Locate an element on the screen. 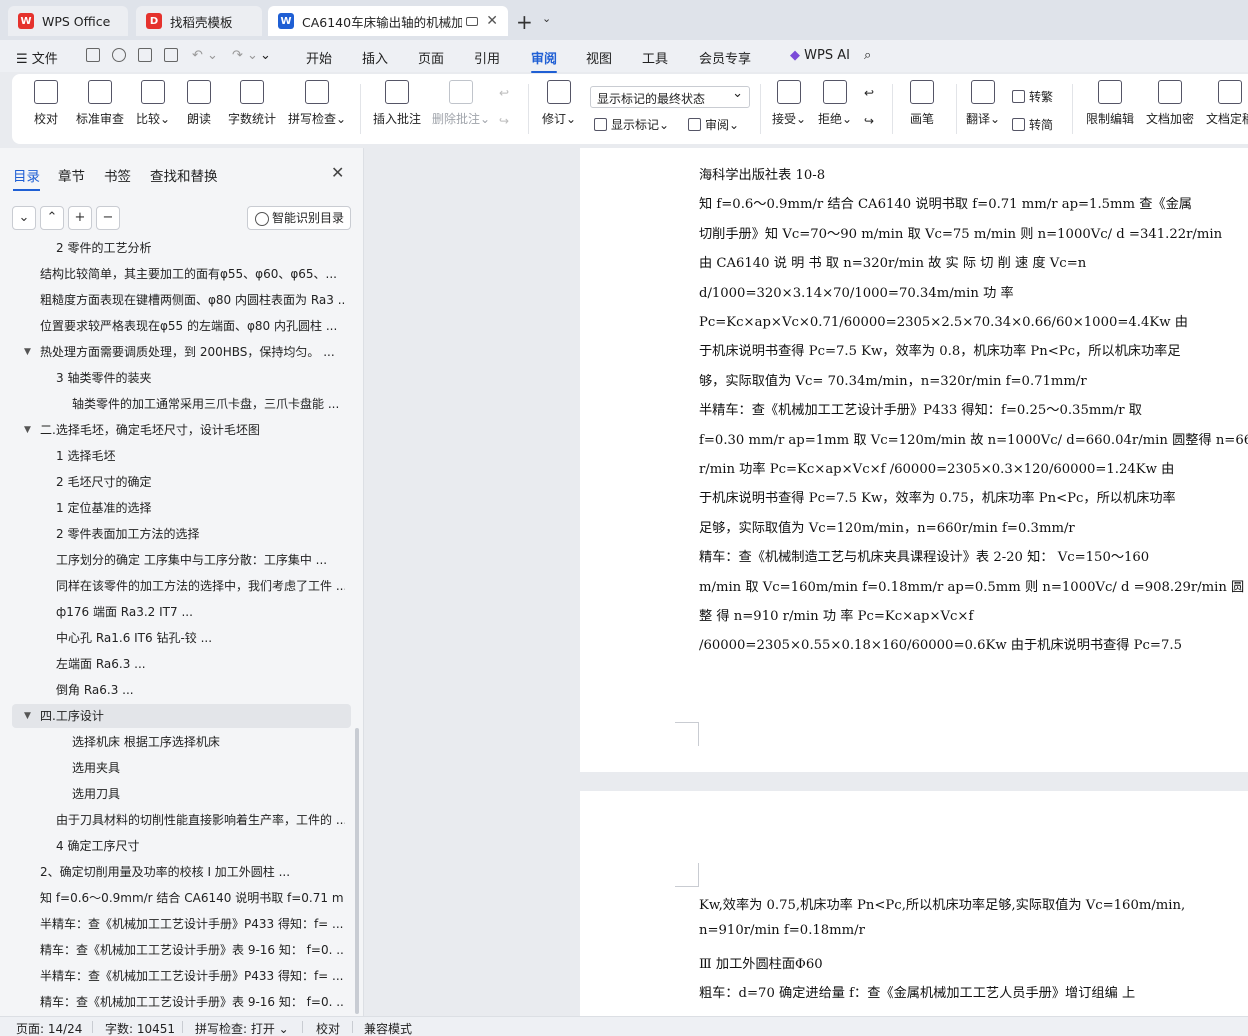 The width and height of the screenshot is (1248, 1036). menu-insert: 插入 is located at coordinates (375, 57).